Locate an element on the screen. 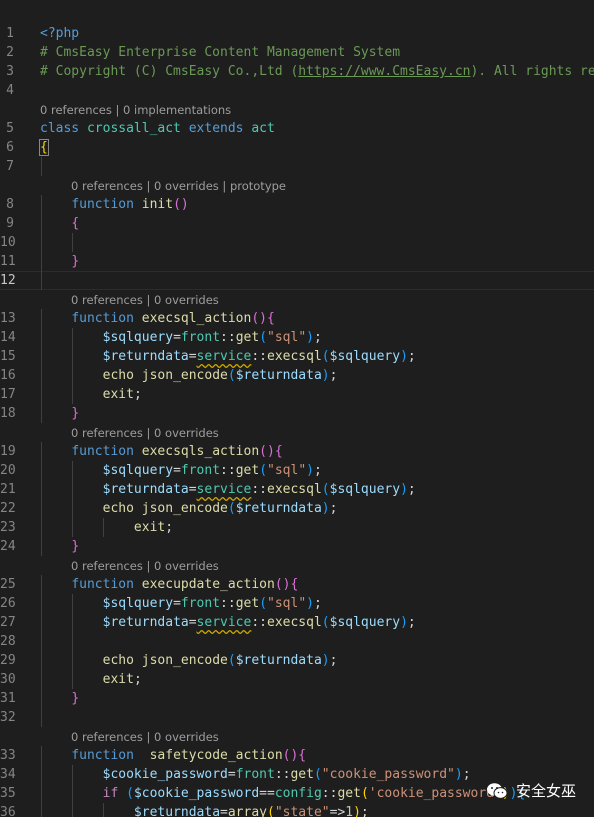 The width and height of the screenshot is (594, 817). code-text: <?php is located at coordinates (59, 33).